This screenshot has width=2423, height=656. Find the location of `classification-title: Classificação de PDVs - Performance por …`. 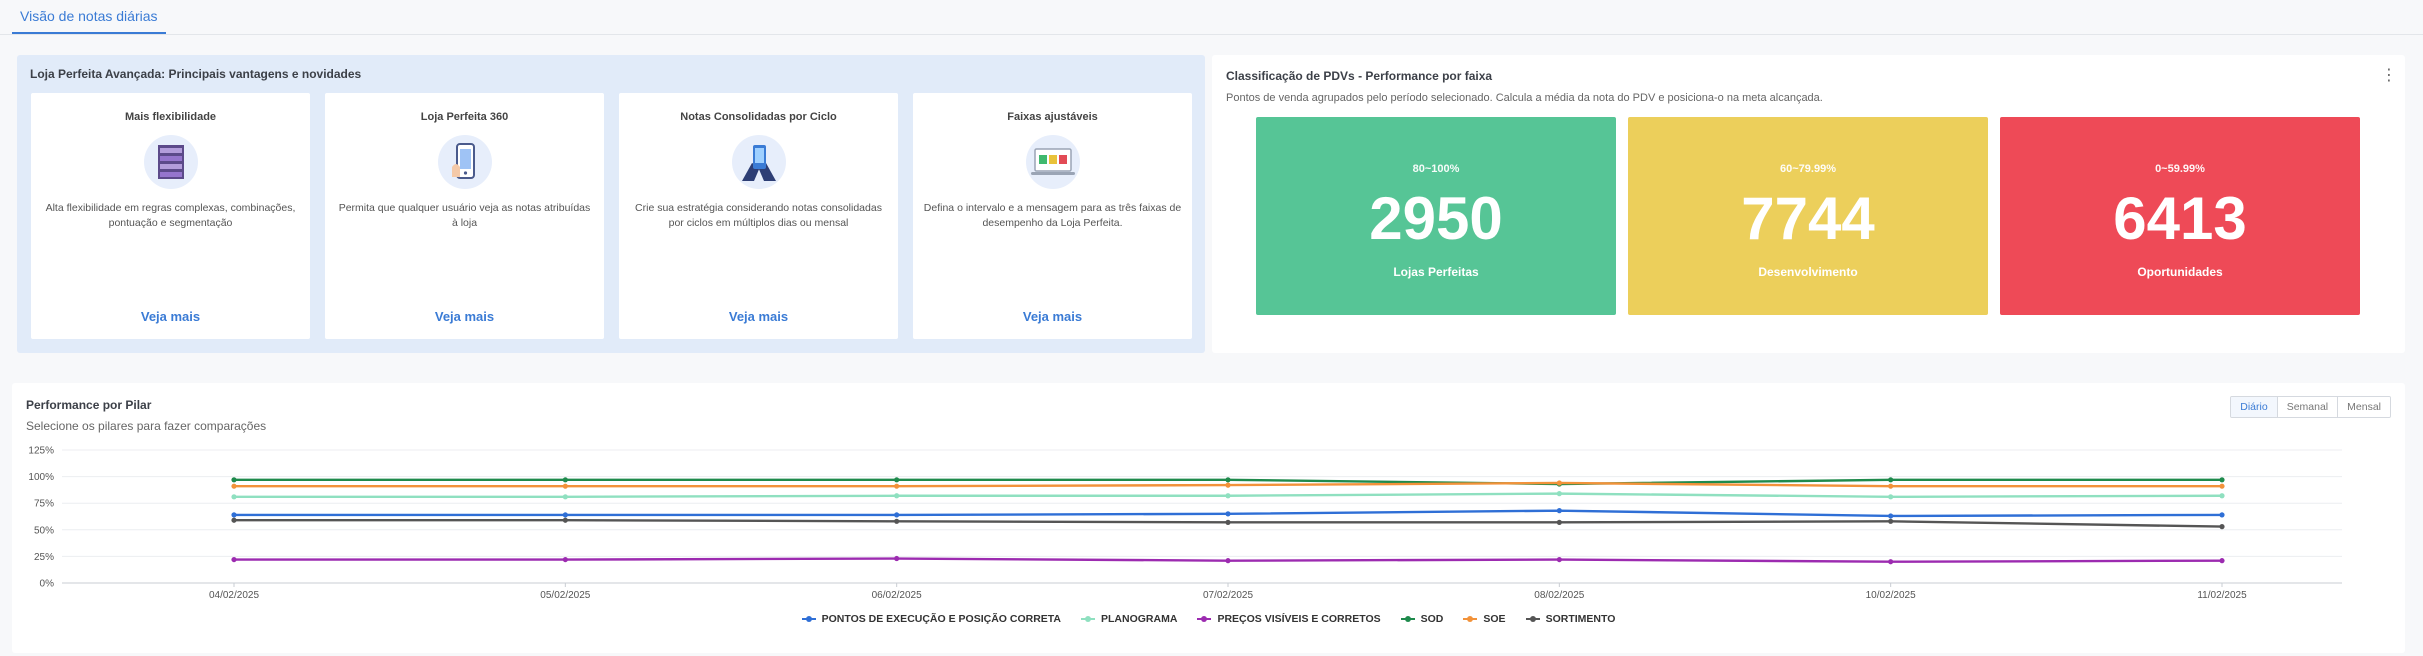

classification-title: Classificação de PDVs - Performance por … is located at coordinates (1359, 76).